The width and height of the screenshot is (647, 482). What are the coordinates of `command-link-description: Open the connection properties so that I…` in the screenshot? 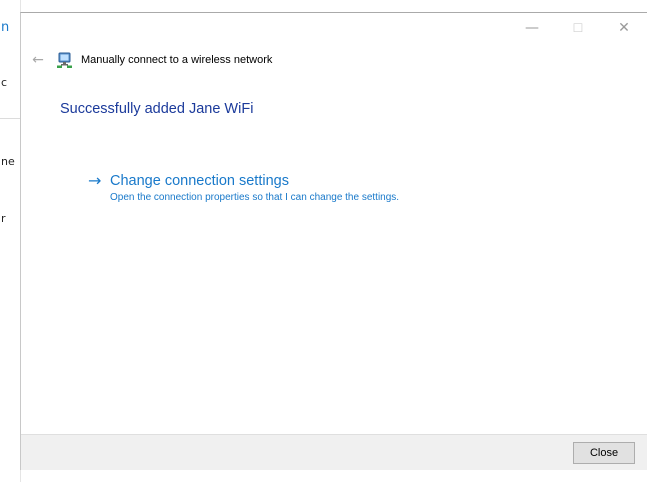 It's located at (255, 197).